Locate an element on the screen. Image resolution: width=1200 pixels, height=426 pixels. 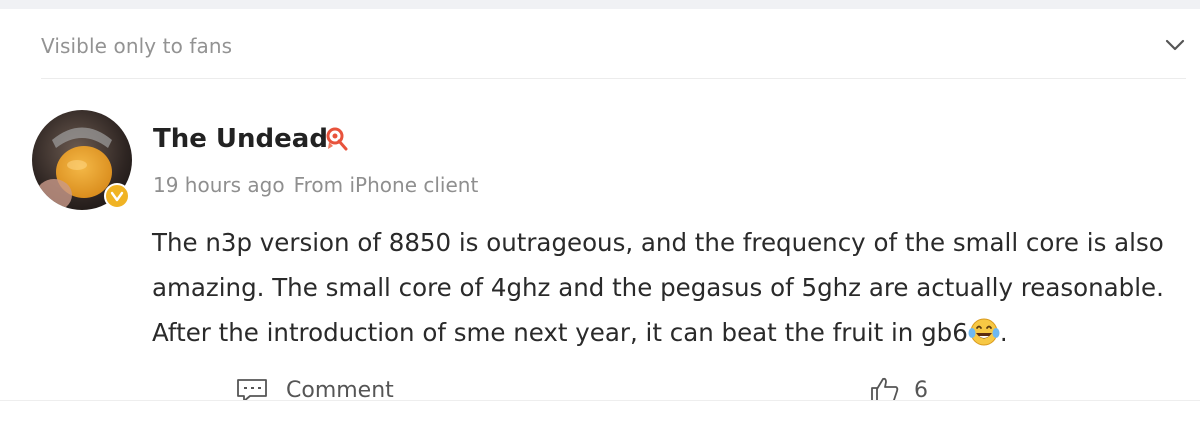
author-name: The Undead is located at coordinates (240, 139).